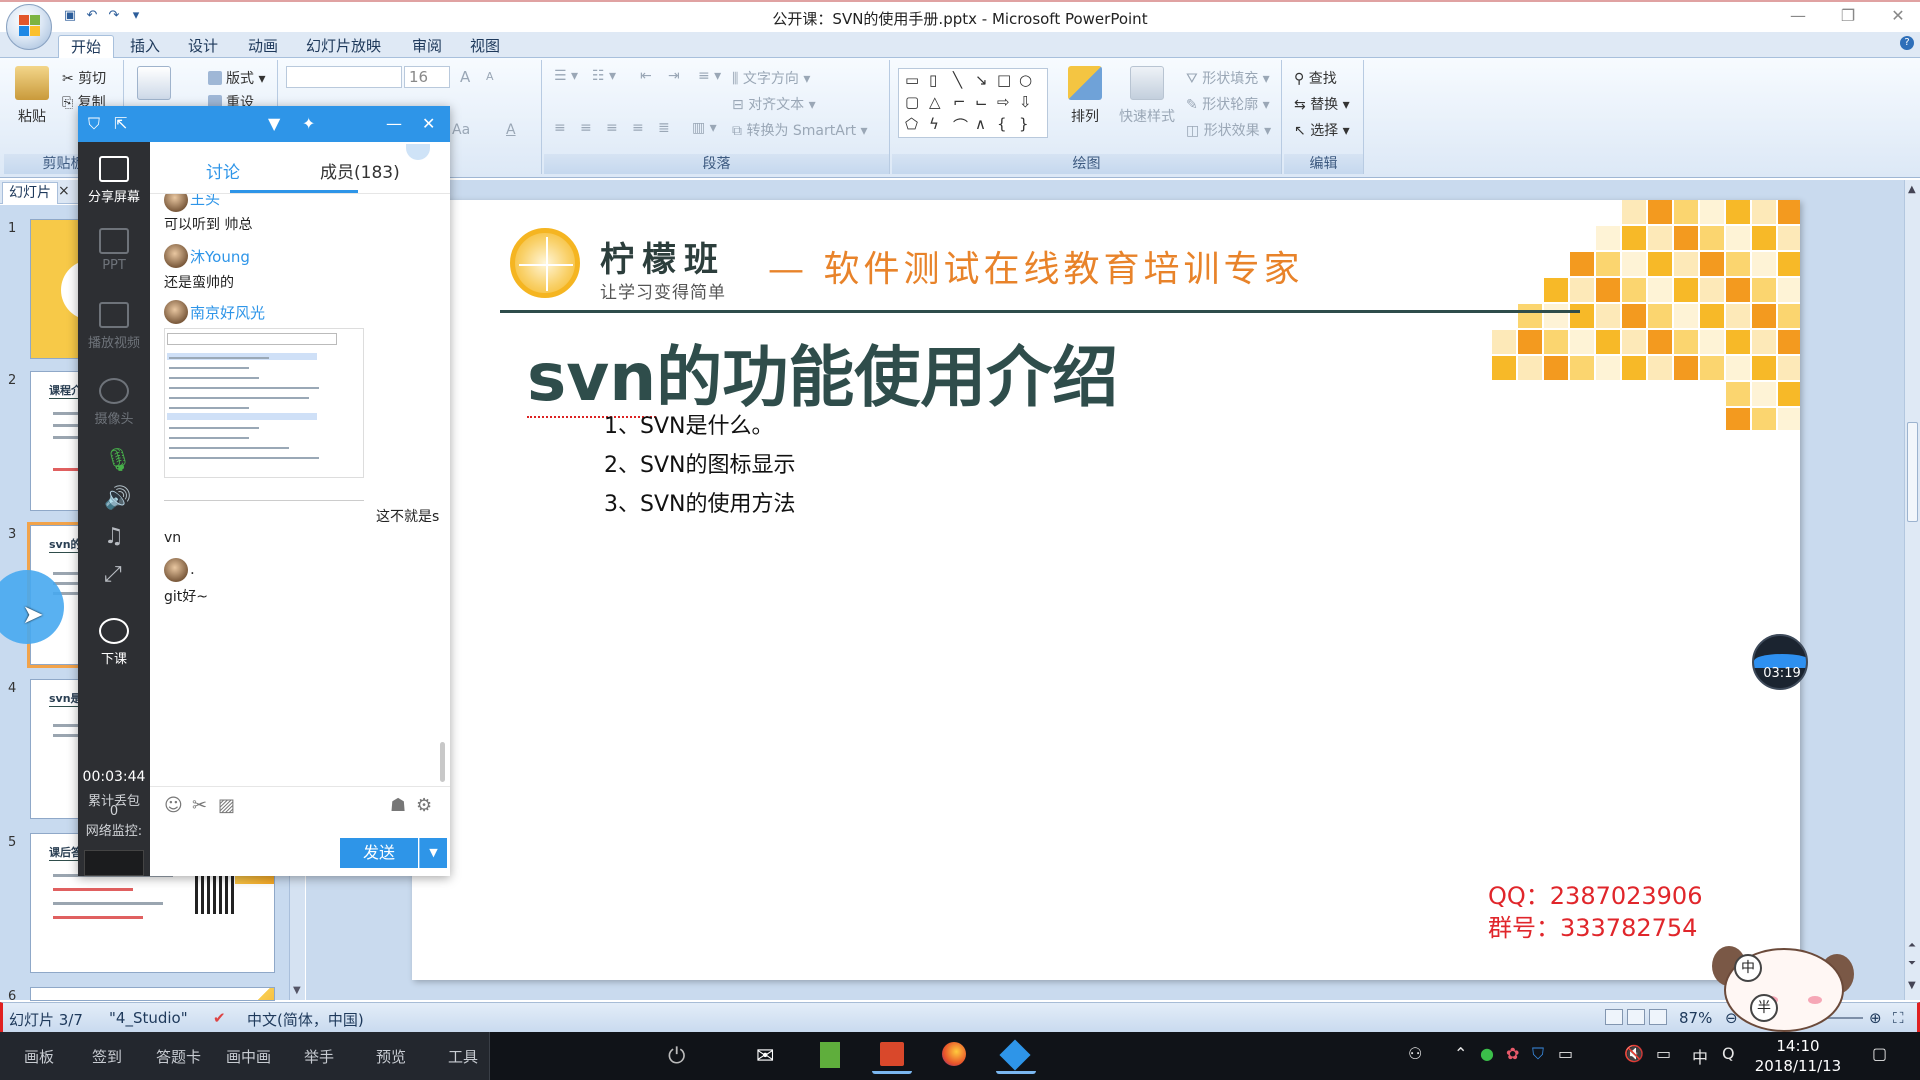 This screenshot has height=1080, width=1920. What do you see at coordinates (1024, 124) in the screenshot?
I see `brace-right-shape-icon: }` at bounding box center [1024, 124].